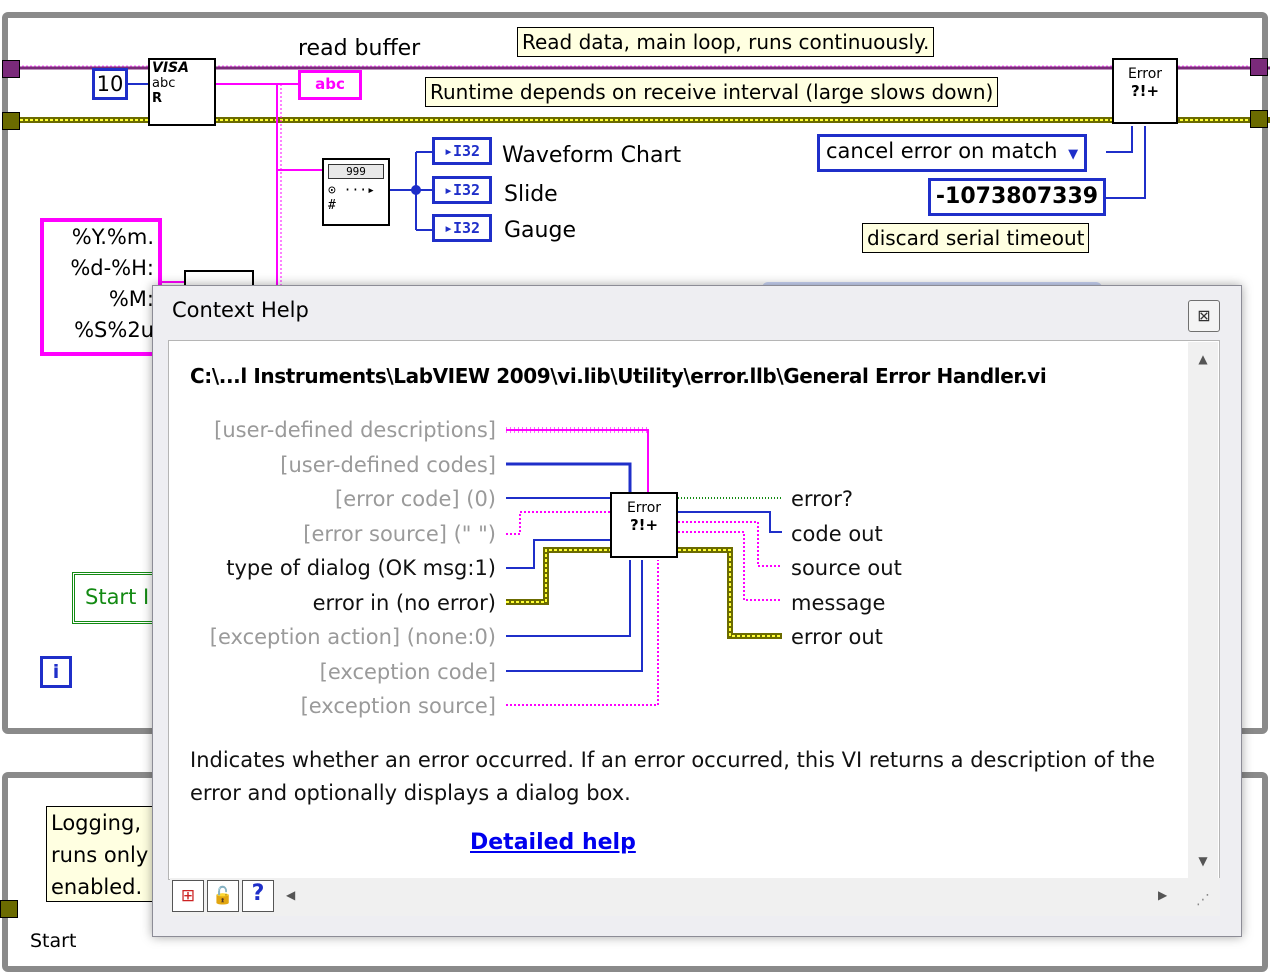  I want to click on error-handler-vi-icon: Error ?!+, so click(644, 525).